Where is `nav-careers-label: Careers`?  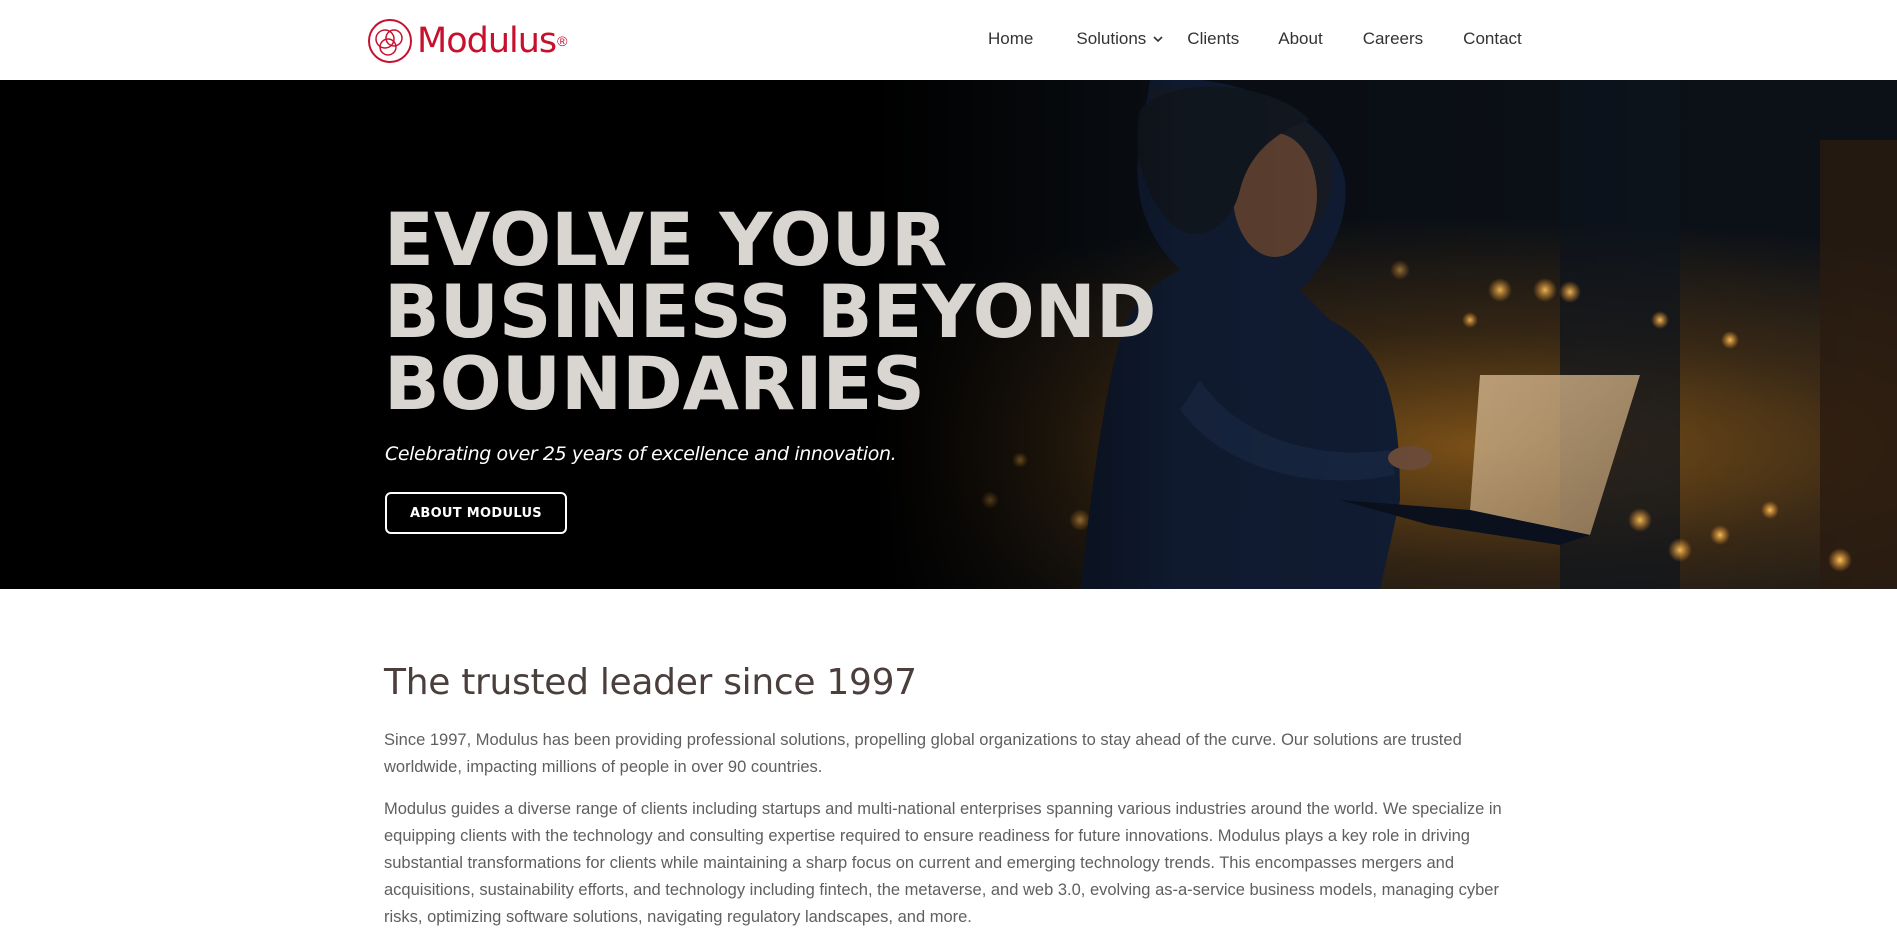
nav-careers-label: Careers is located at coordinates (1393, 38).